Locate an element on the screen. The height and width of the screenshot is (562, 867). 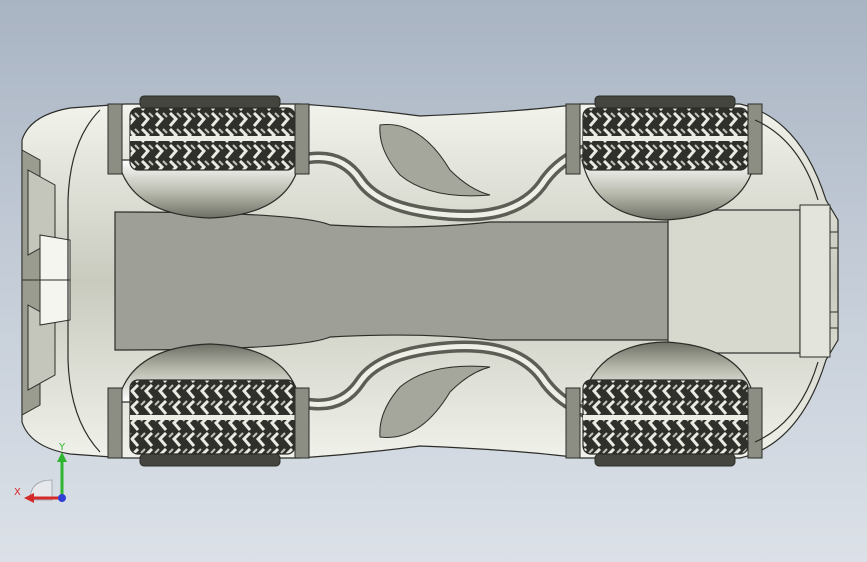
wheel-front-bottom is located at coordinates (208, 423).